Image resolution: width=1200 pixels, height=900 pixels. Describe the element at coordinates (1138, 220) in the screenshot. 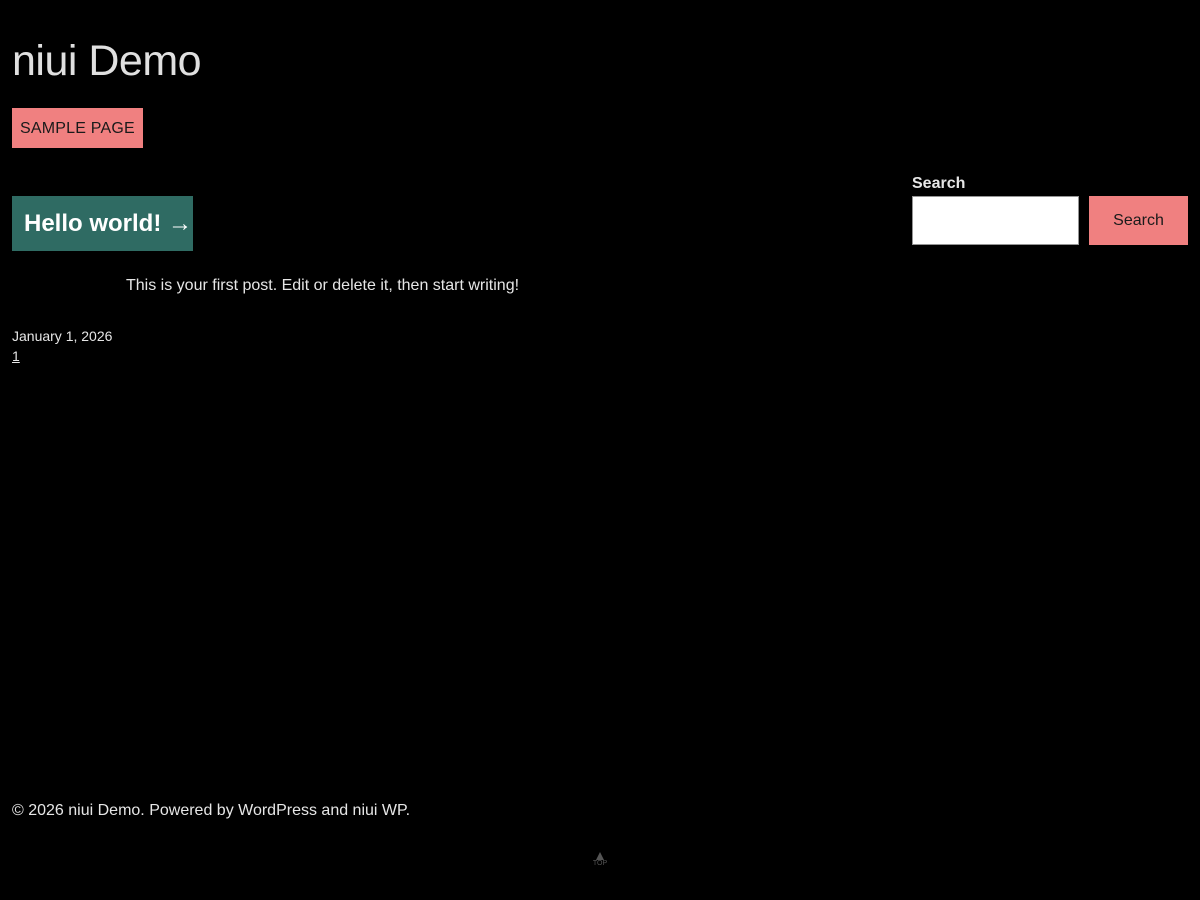

I see `search-button: Search` at that location.